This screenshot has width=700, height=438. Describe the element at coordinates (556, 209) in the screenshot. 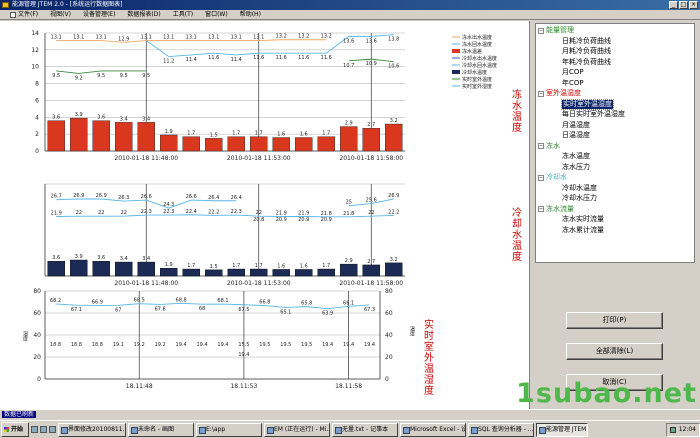

I see `tree-group: − 冻水流量` at that location.